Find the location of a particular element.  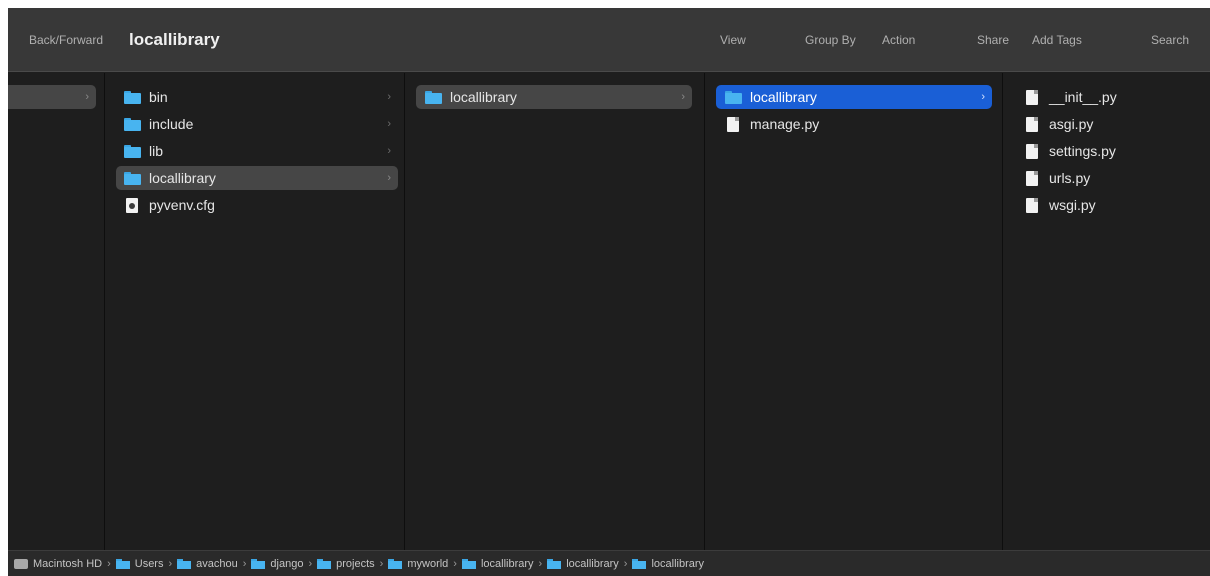

search-button: Search is located at coordinates (1170, 40).